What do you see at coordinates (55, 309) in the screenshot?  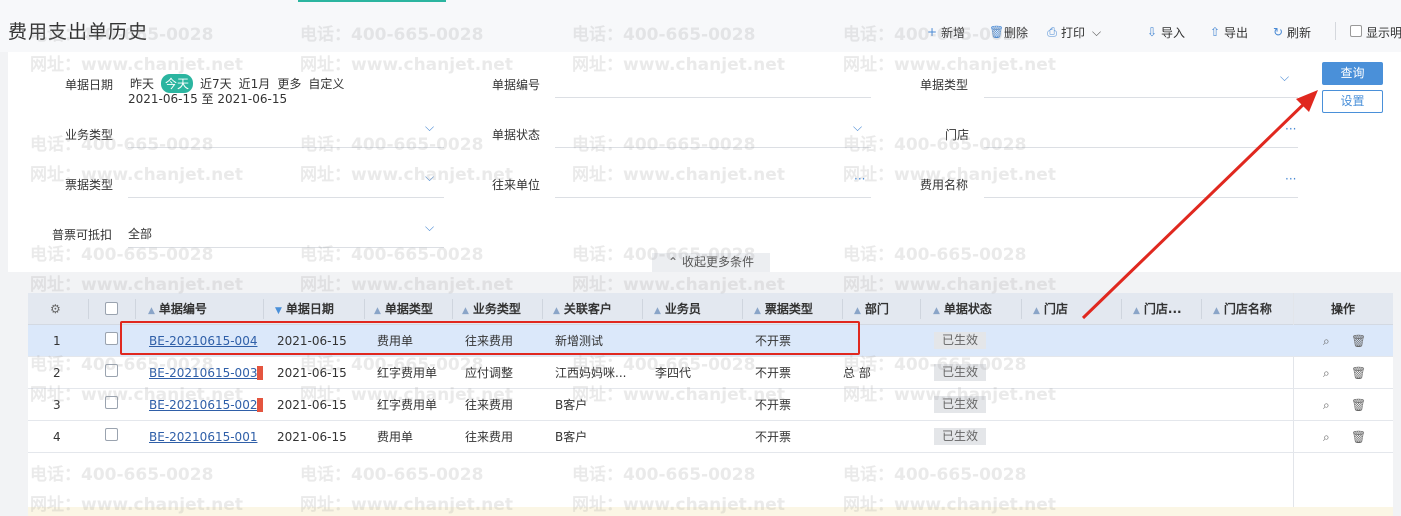 I see `column-settings-icon: ⚙` at bounding box center [55, 309].